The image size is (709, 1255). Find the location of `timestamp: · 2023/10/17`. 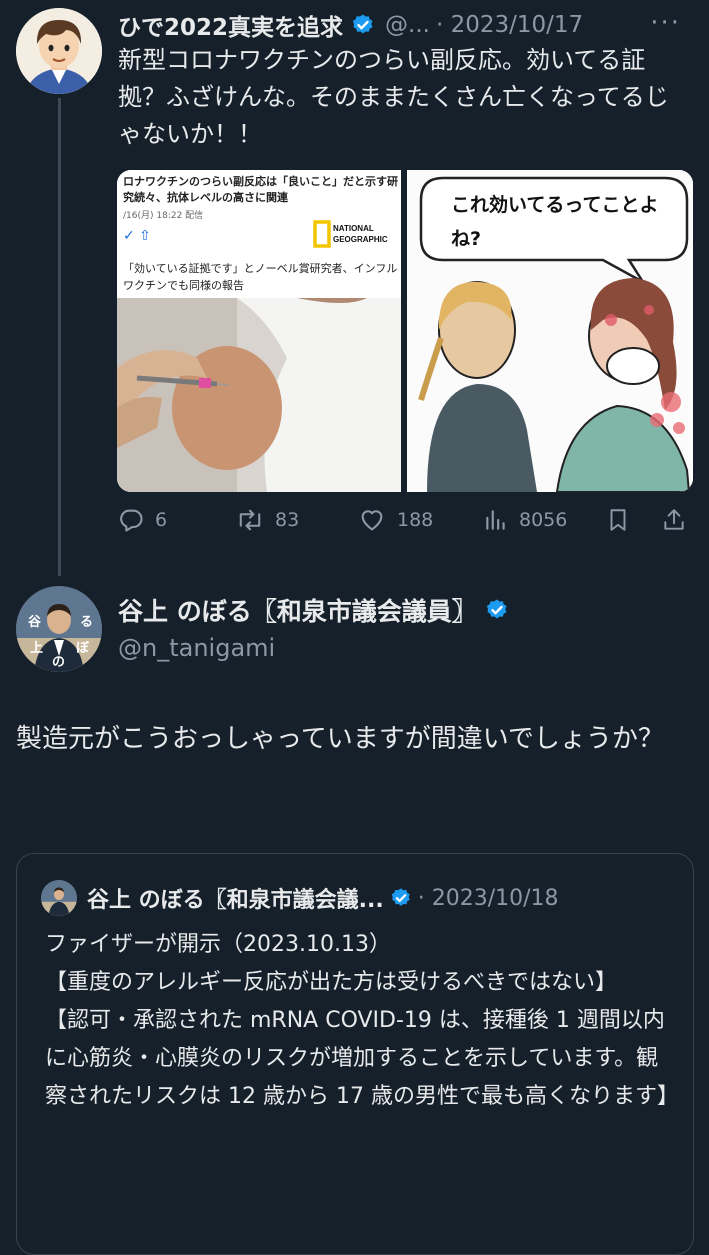

timestamp: · 2023/10/17 is located at coordinates (509, 25).